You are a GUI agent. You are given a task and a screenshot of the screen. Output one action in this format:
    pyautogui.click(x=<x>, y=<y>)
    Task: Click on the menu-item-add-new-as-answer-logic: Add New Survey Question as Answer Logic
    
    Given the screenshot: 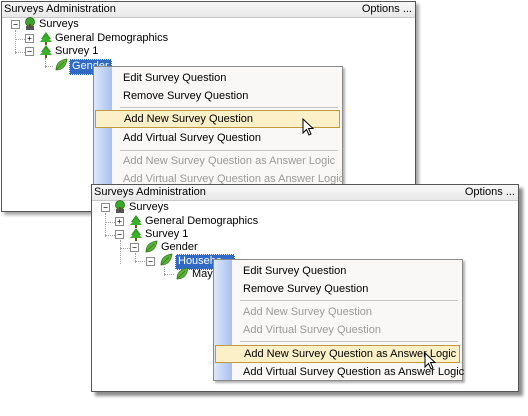 What is the action you would take?
    pyautogui.click(x=226, y=161)
    